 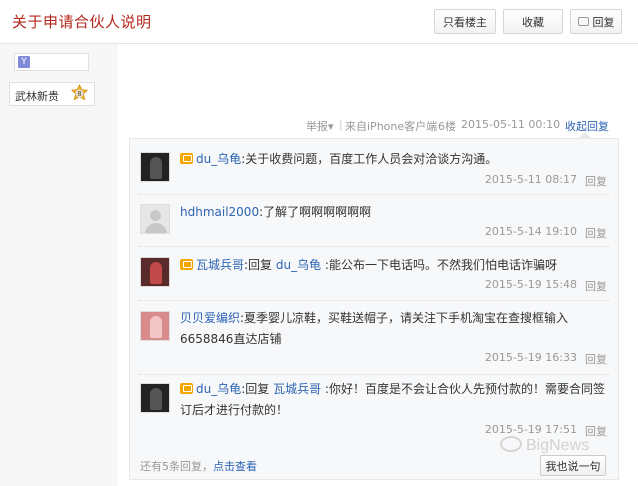 What do you see at coordinates (235, 466) in the screenshot?
I see `view-more-link: 点击查看` at bounding box center [235, 466].